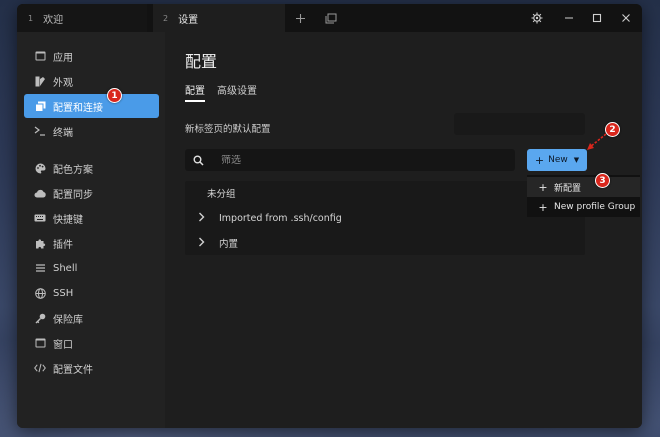 The height and width of the screenshot is (437, 660). I want to click on minimize-icon, so click(569, 18).